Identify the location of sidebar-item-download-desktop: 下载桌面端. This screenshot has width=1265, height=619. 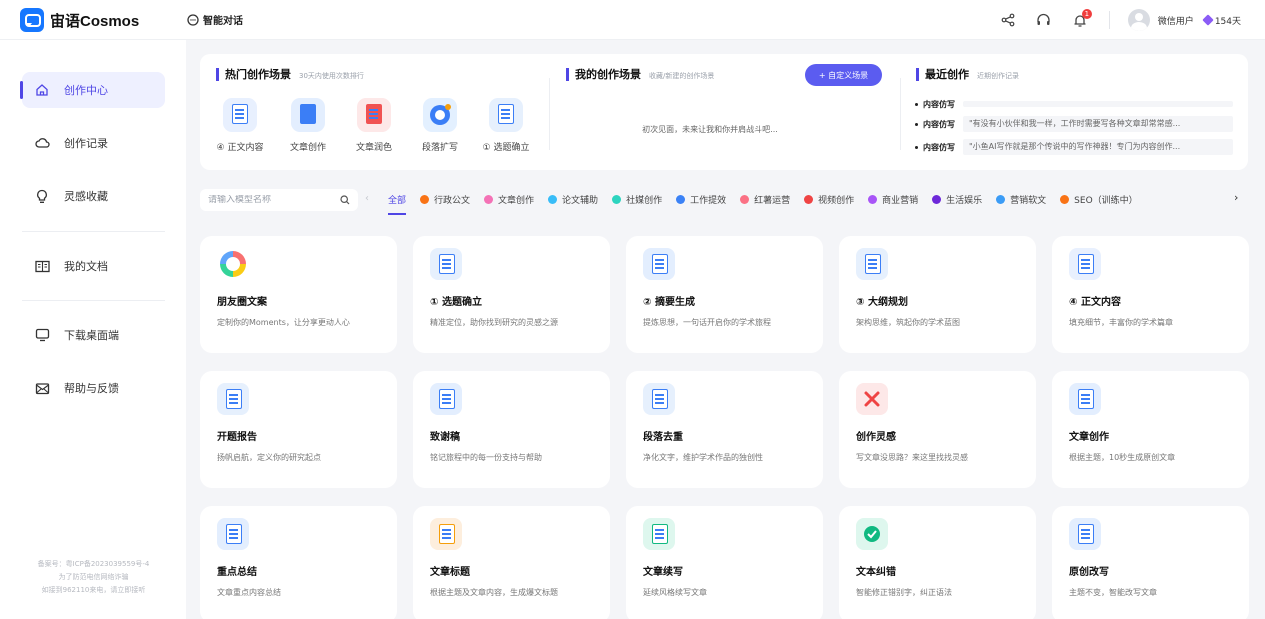
(93, 335).